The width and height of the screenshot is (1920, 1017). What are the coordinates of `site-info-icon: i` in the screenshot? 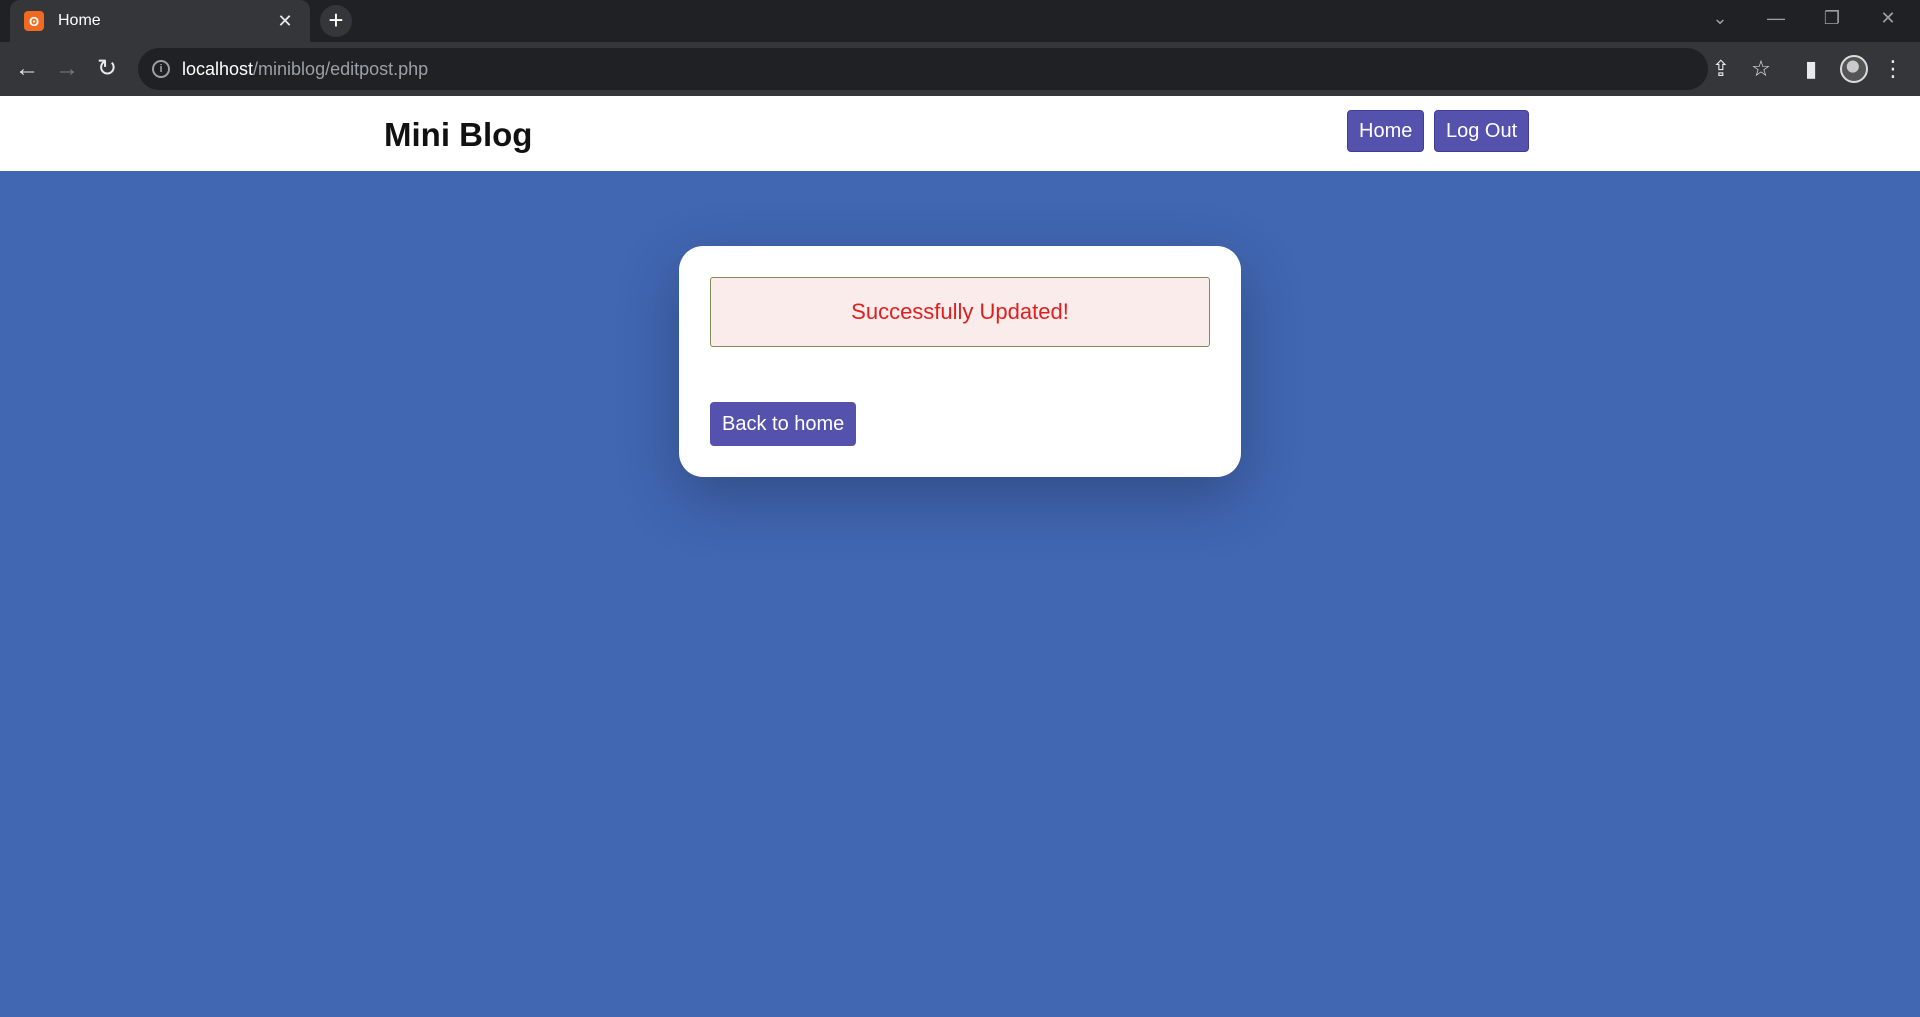 It's located at (161, 69).